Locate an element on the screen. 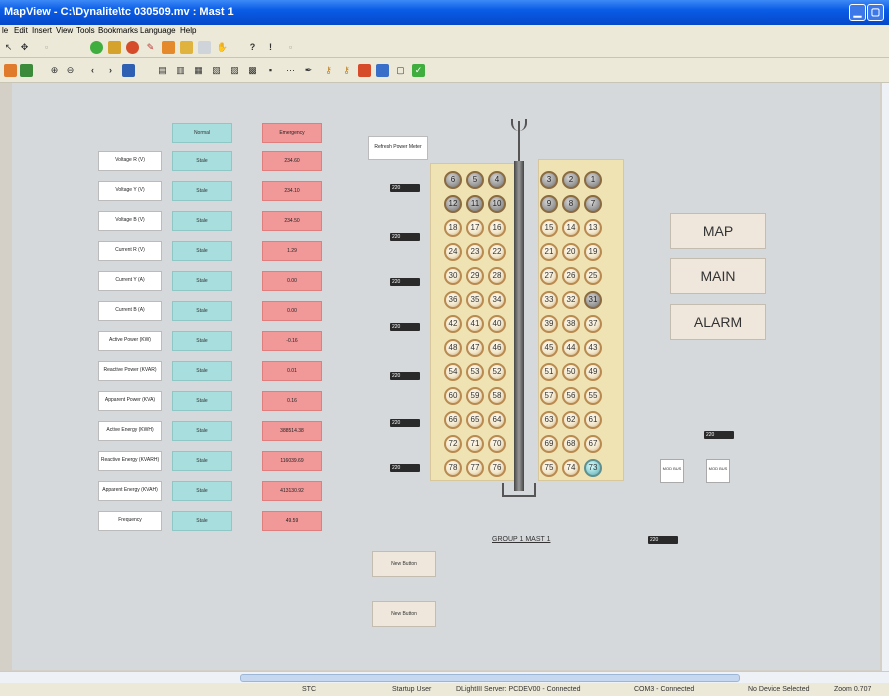 The width and height of the screenshot is (889, 696). menu-tools: Tools is located at coordinates (85, 30).